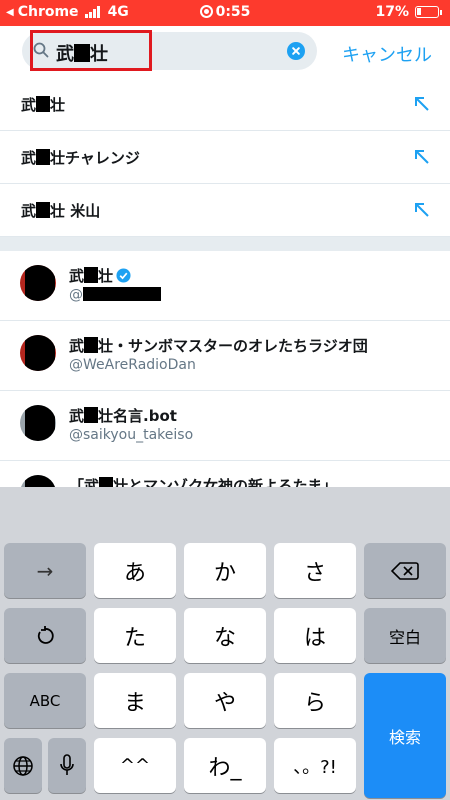  I want to click on key-ta: た, so click(135, 635).